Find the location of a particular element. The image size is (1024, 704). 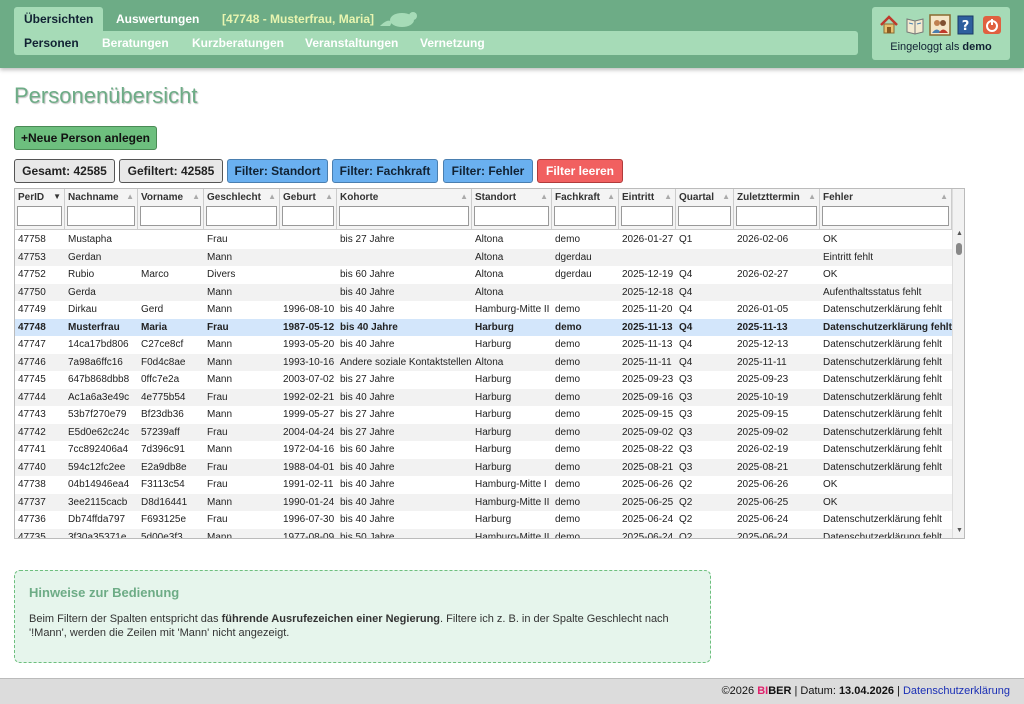

logged-in-label: Eingeloggt als demo is located at coordinates (941, 47).